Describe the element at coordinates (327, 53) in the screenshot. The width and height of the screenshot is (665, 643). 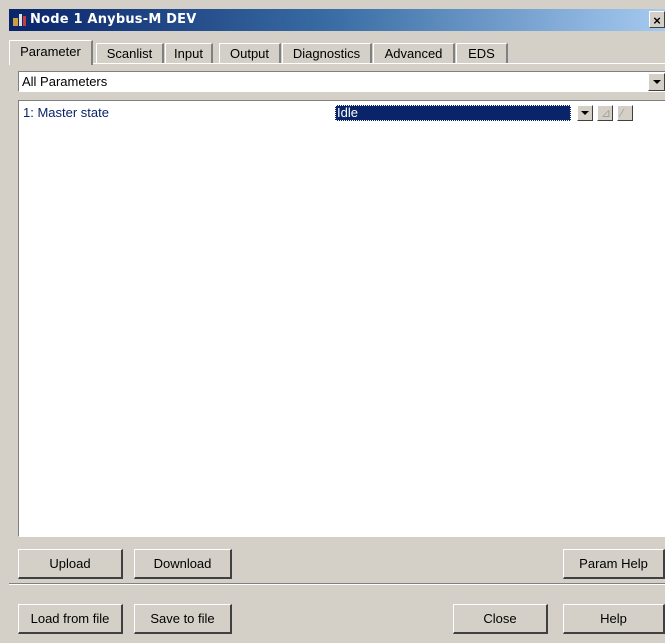
I see `tab-diagnostics: Diagnostics` at that location.